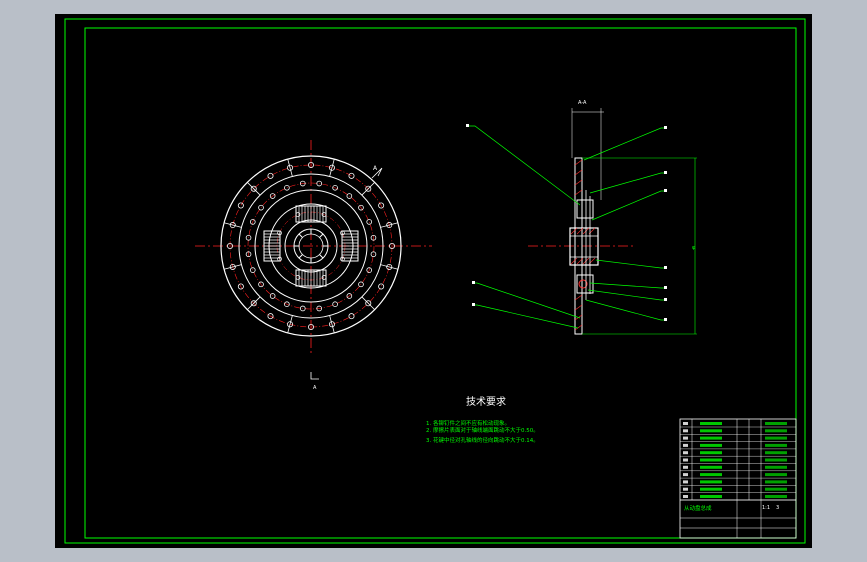 The width and height of the screenshot is (867, 562). I want to click on section-label-bottom: A, so click(315, 388).